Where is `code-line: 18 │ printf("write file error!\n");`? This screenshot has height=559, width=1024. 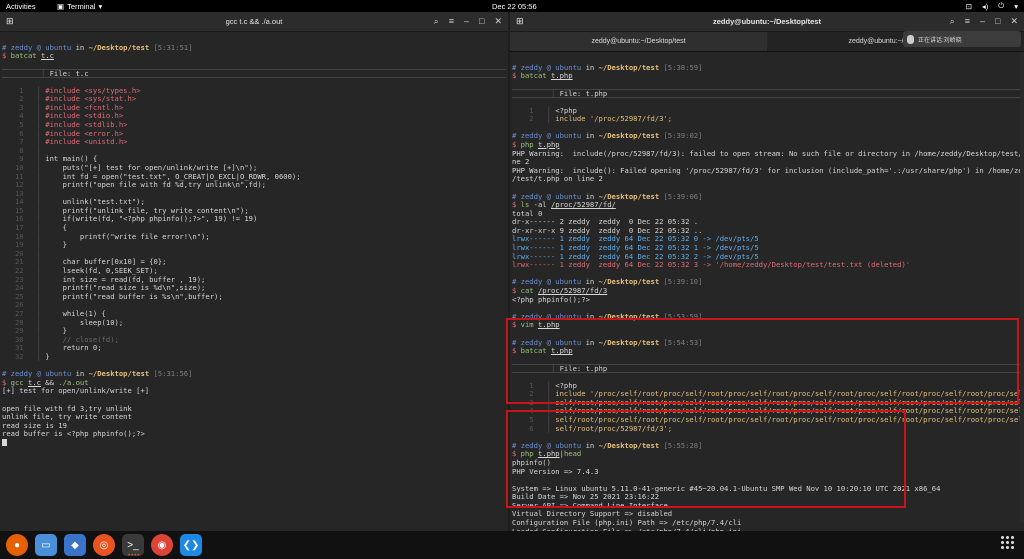
code-line: 18 │ printf("write file error!\n"); is located at coordinates (254, 236).